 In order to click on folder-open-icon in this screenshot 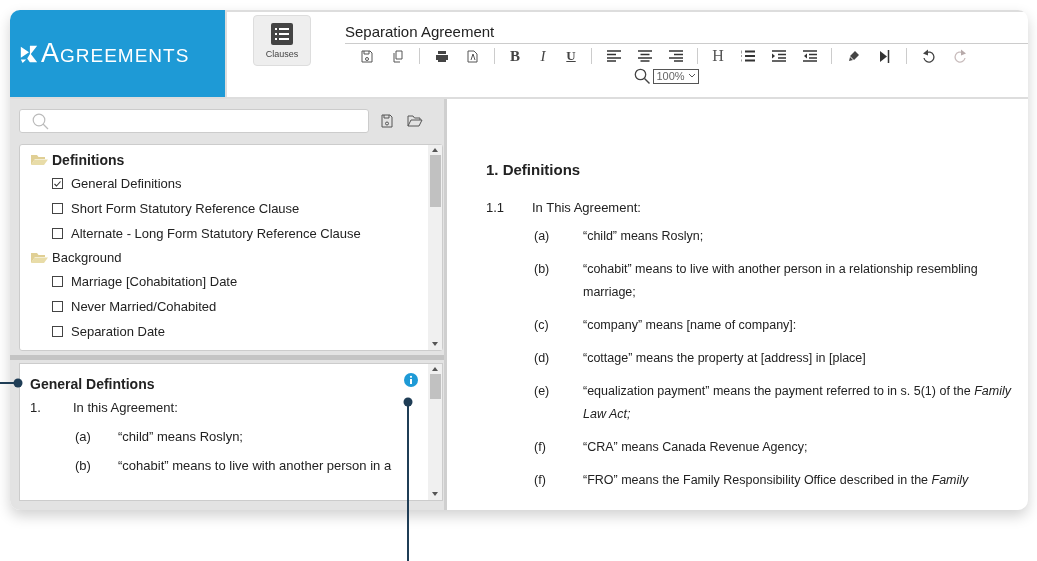, I will do `click(415, 121)`.